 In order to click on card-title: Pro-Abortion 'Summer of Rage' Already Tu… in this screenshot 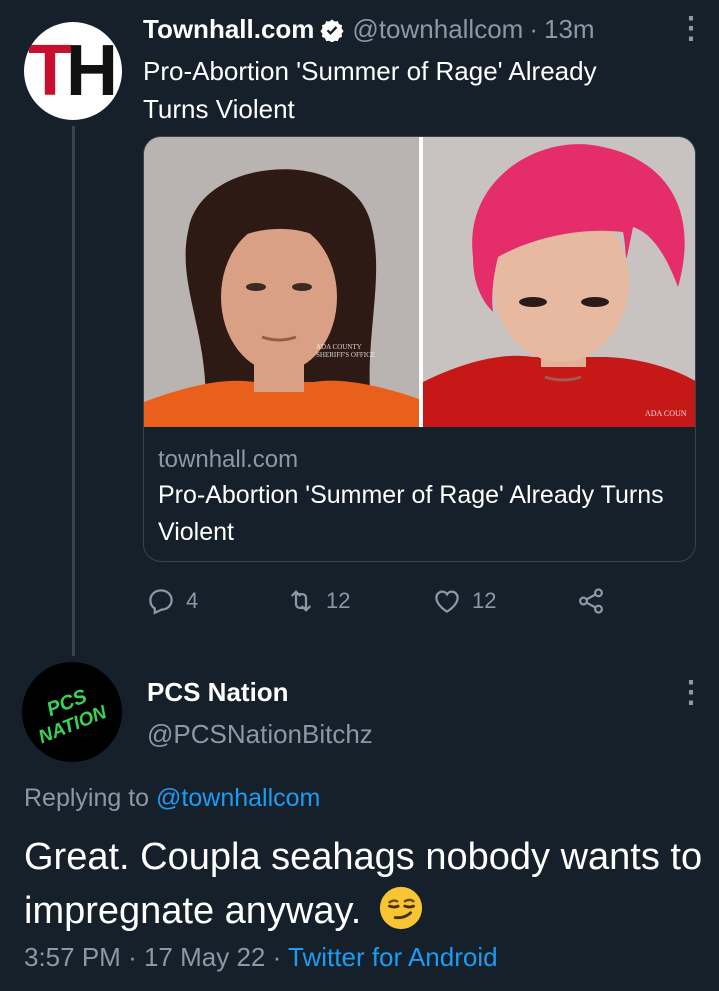, I will do `click(411, 513)`.